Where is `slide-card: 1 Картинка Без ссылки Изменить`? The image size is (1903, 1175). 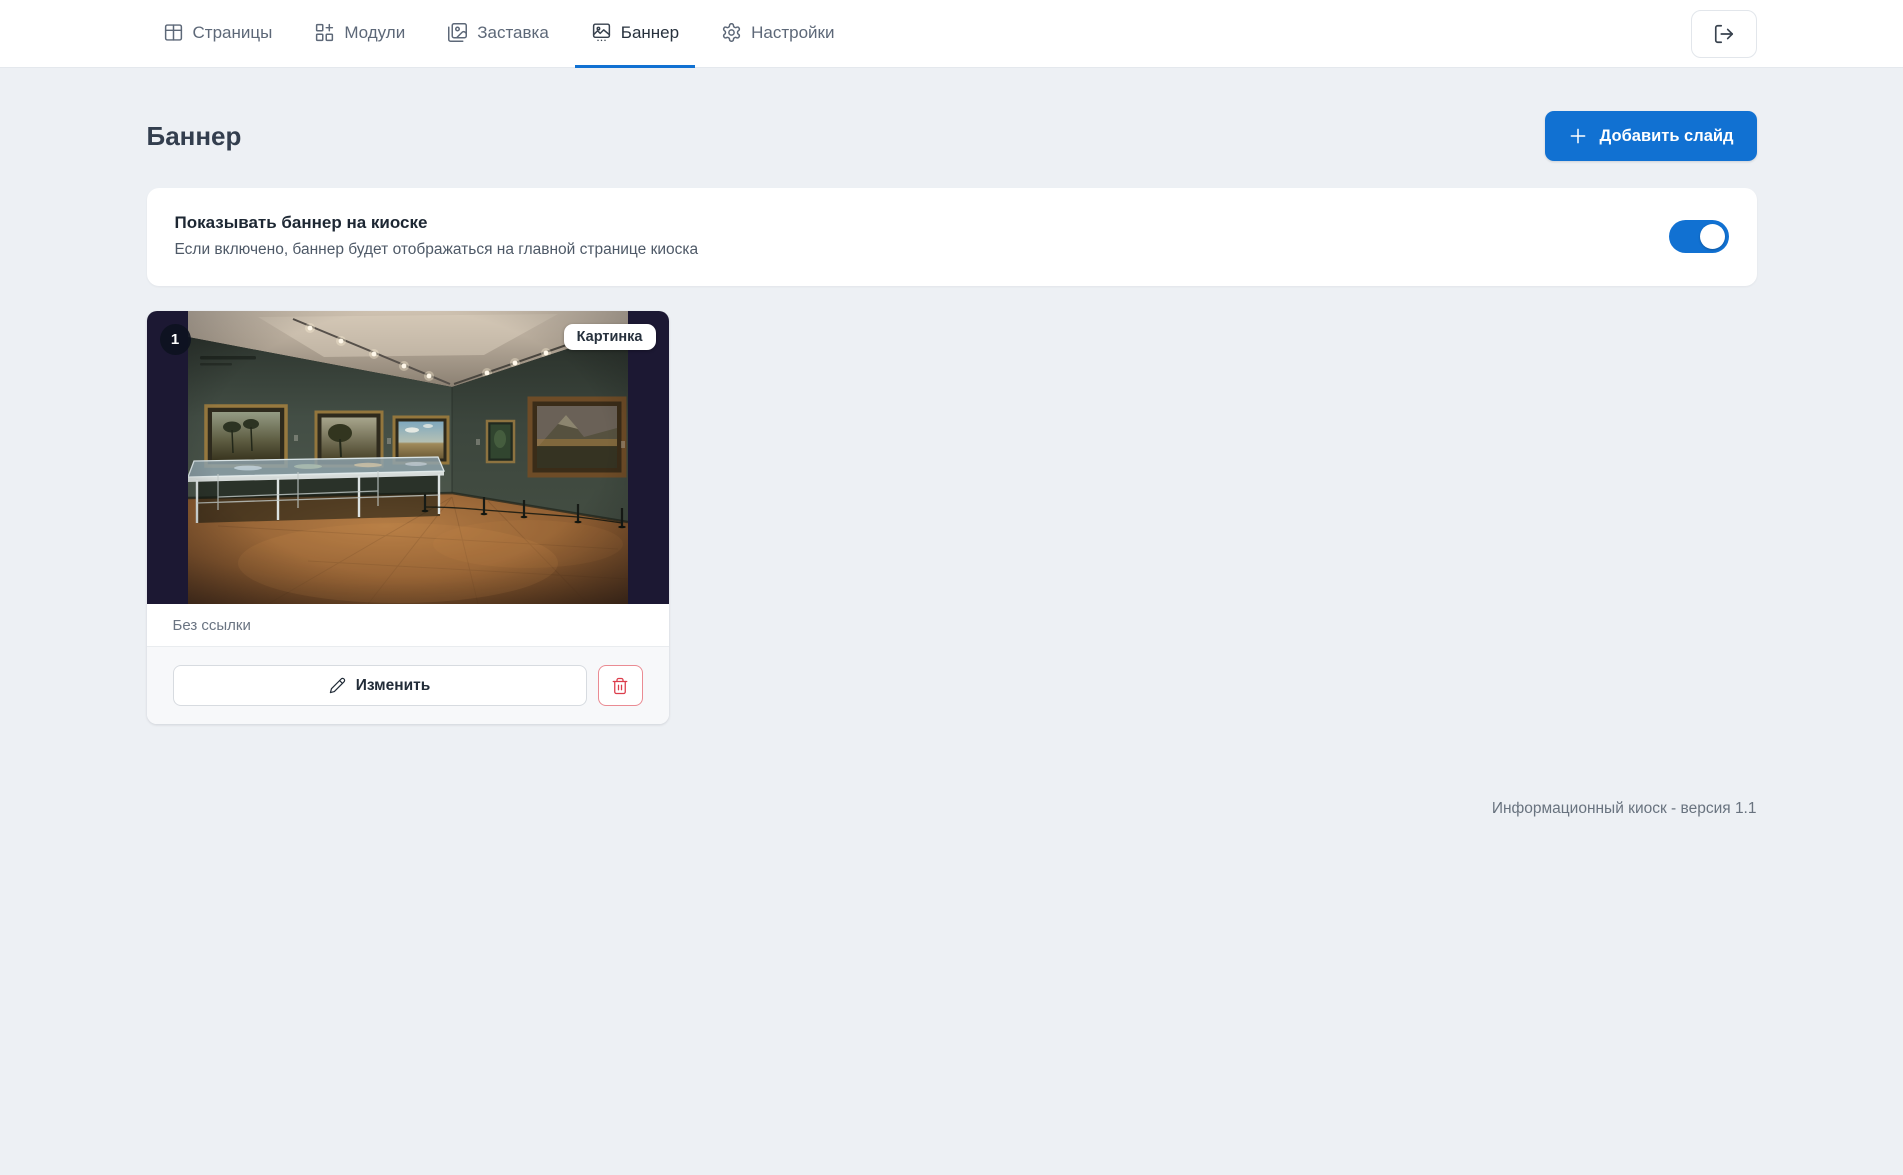
slide-card: 1 Картинка Без ссылки Изменить is located at coordinates (407, 517).